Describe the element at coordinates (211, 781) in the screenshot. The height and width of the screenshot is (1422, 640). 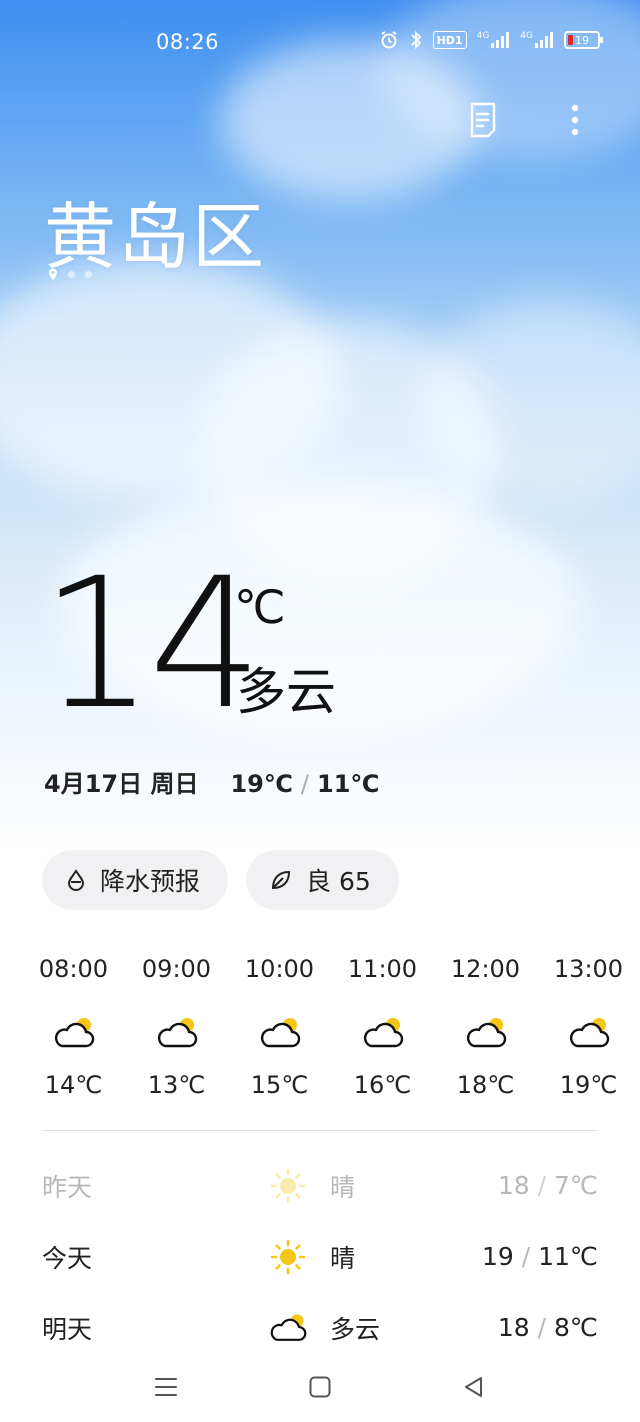
I see `date-range-line: 4月17日 周日 19℃ / 11℃` at that location.